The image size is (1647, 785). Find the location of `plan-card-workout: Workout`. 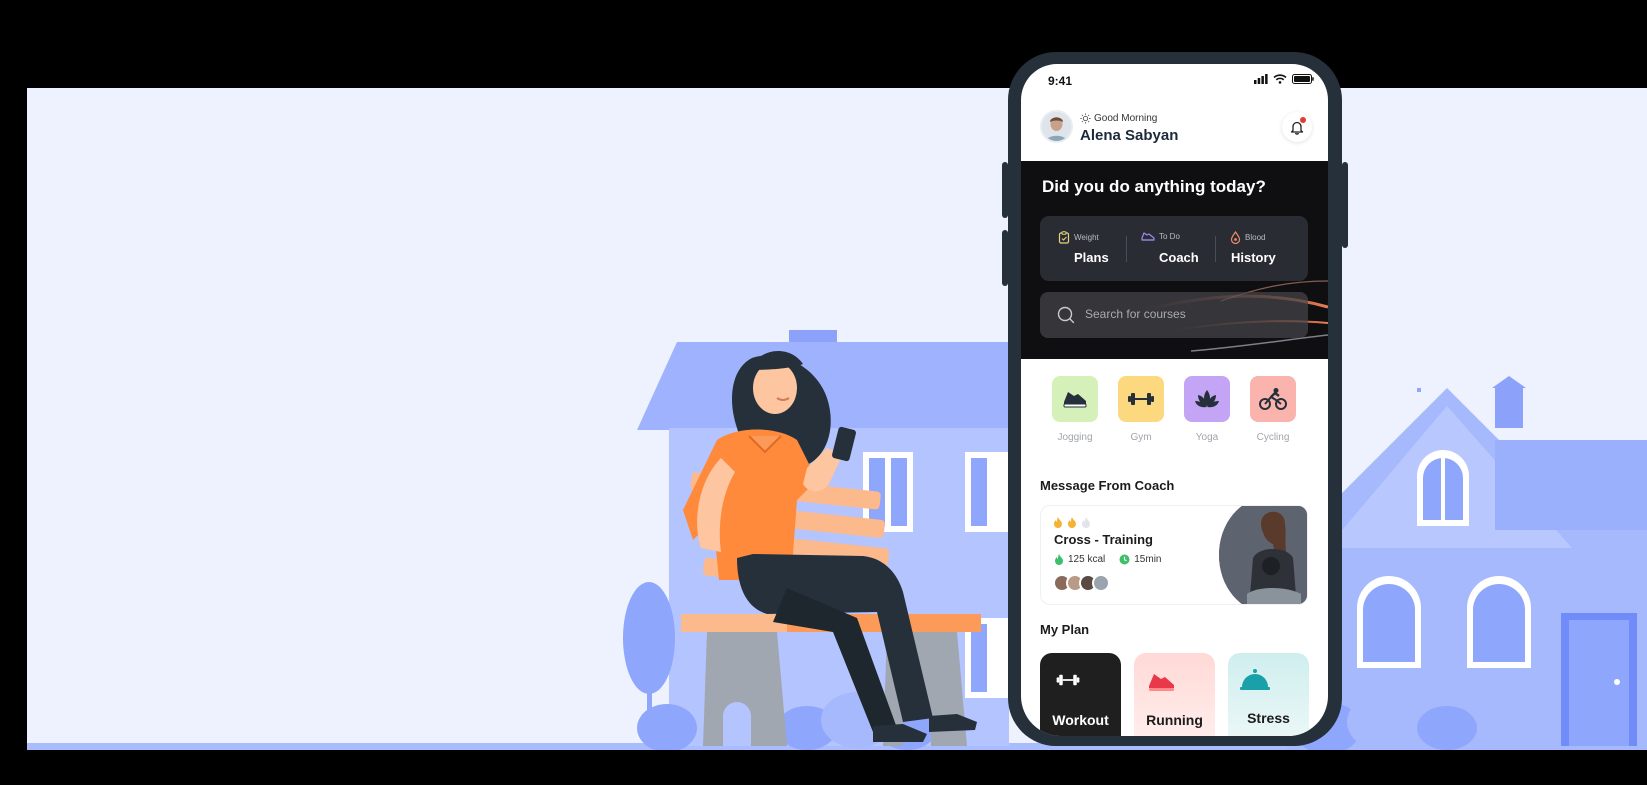

plan-card-workout: Workout is located at coordinates (1080, 694).